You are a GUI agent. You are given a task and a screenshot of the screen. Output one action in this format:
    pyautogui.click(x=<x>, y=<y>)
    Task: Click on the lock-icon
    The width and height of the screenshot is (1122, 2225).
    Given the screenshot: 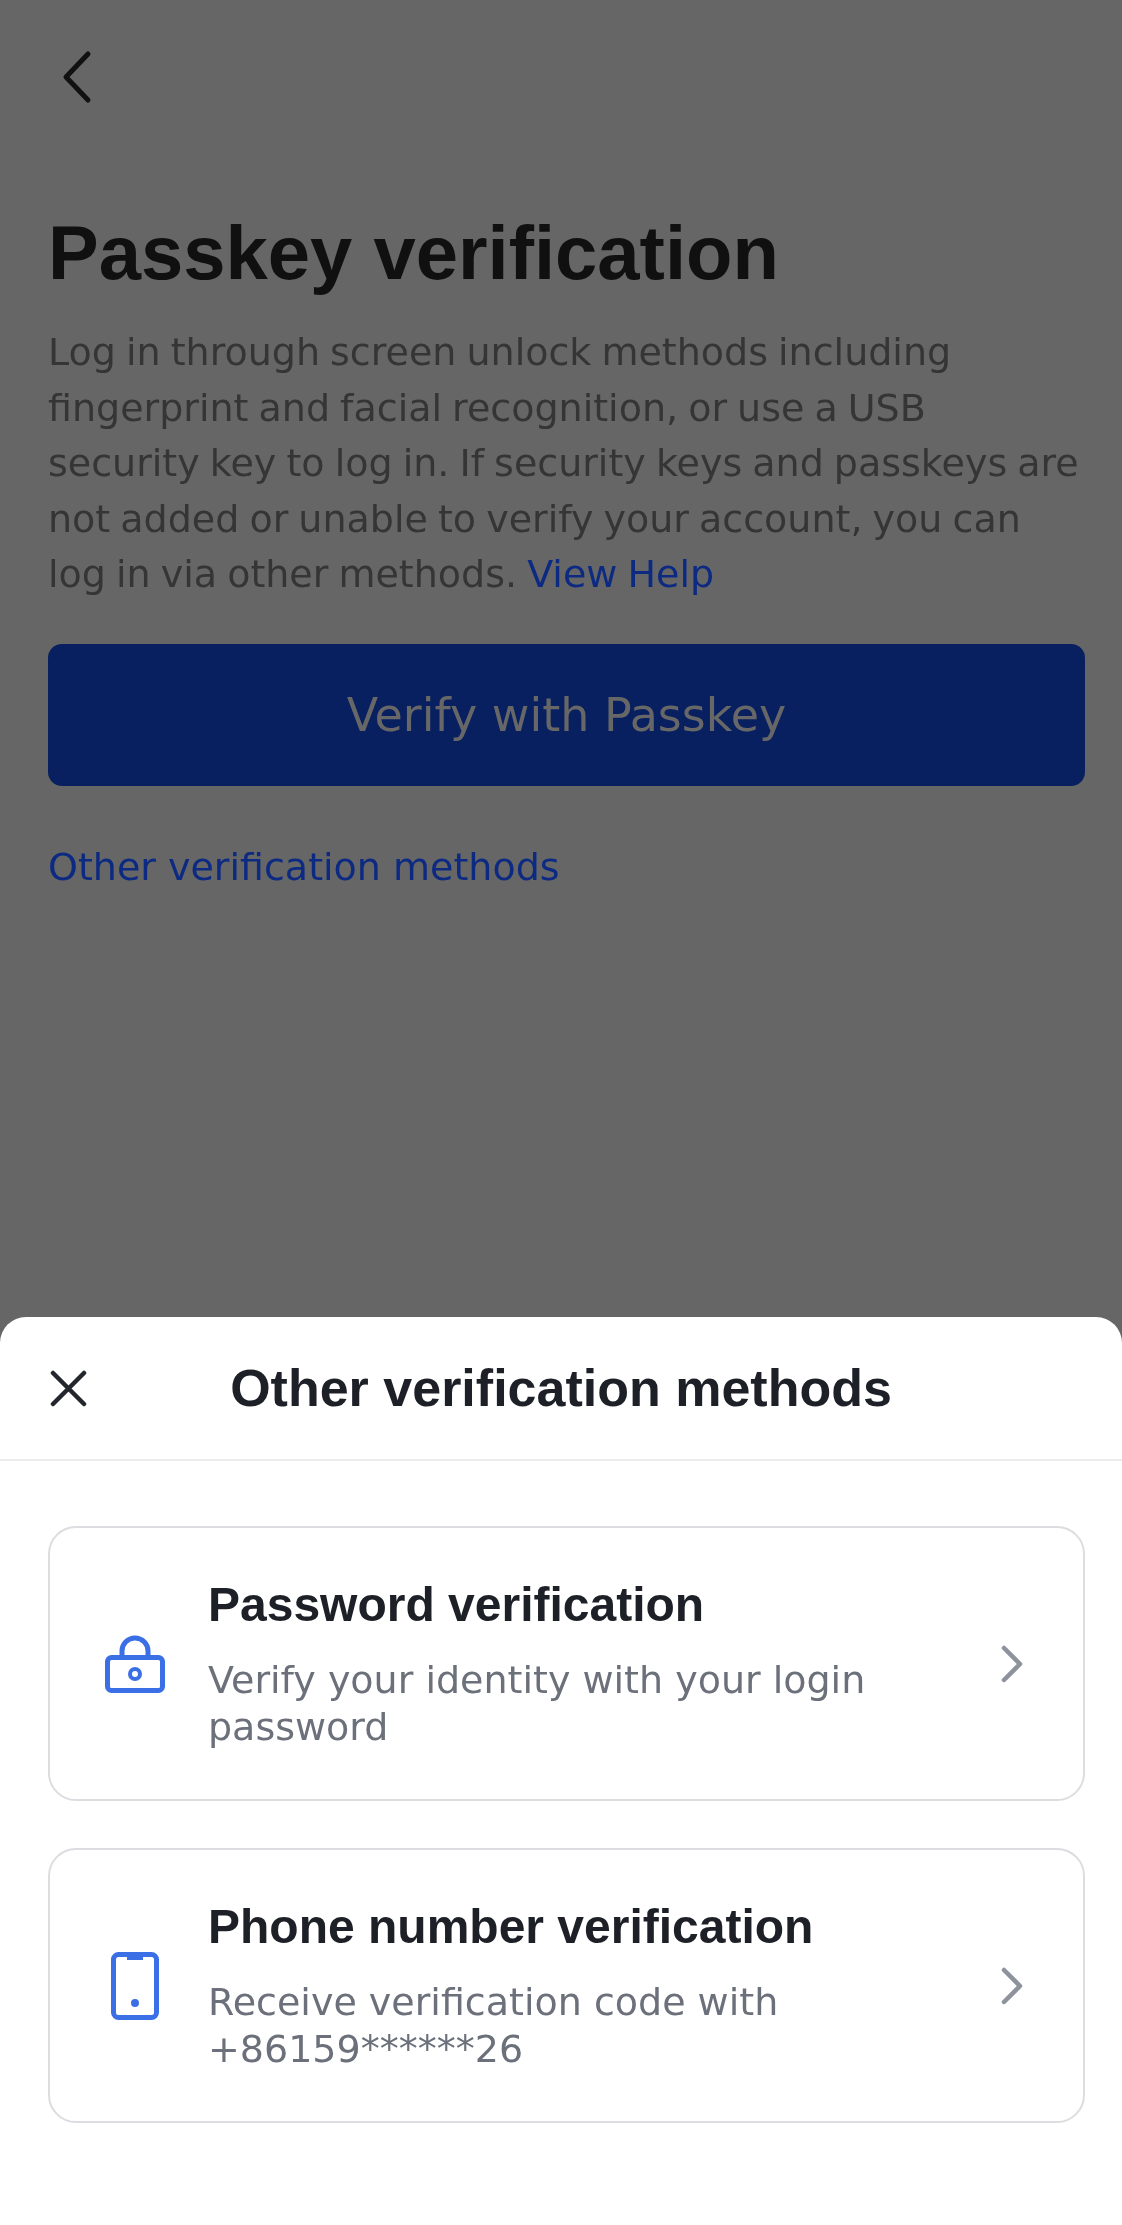 What is the action you would take?
    pyautogui.click(x=135, y=1663)
    